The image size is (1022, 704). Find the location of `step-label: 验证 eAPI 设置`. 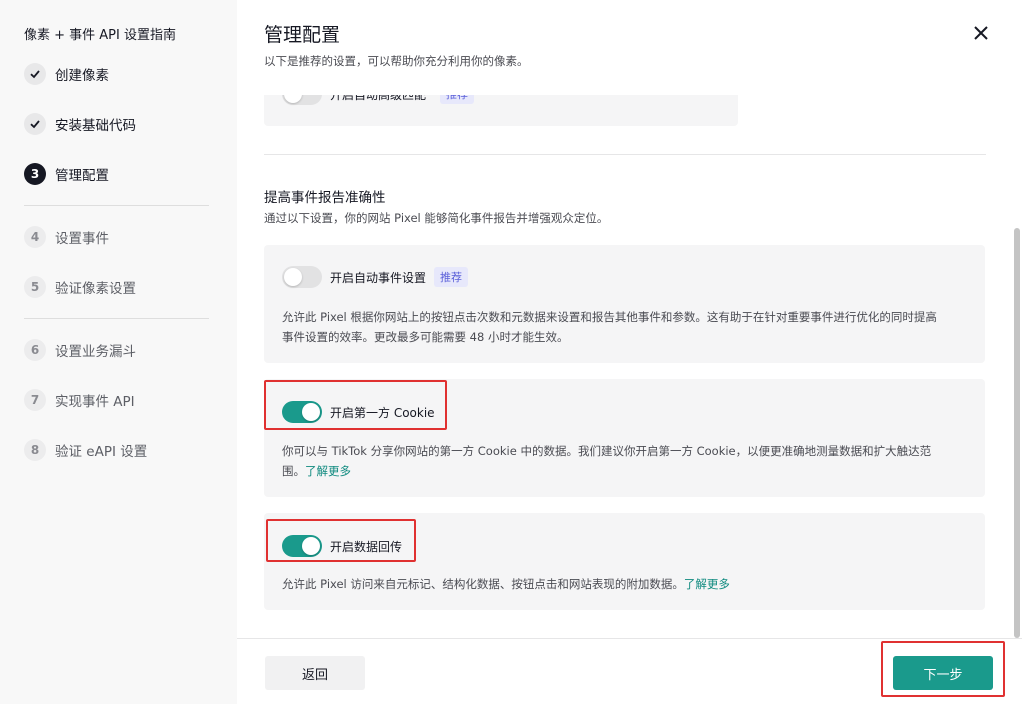

step-label: 验证 eAPI 设置 is located at coordinates (101, 452).